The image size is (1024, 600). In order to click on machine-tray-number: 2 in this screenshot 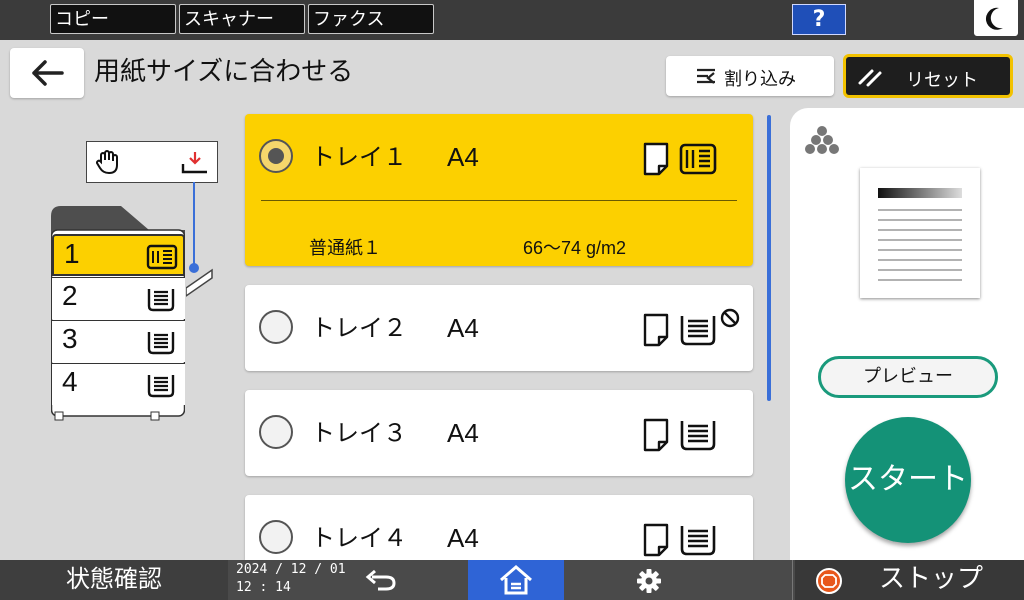, I will do `click(70, 295)`.